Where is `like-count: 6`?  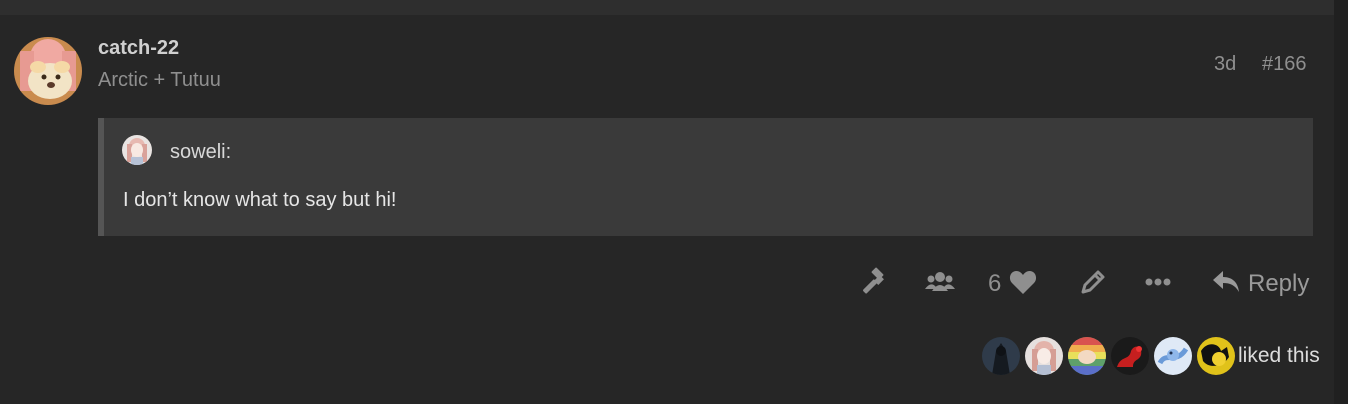
like-count: 6 is located at coordinates (995, 283).